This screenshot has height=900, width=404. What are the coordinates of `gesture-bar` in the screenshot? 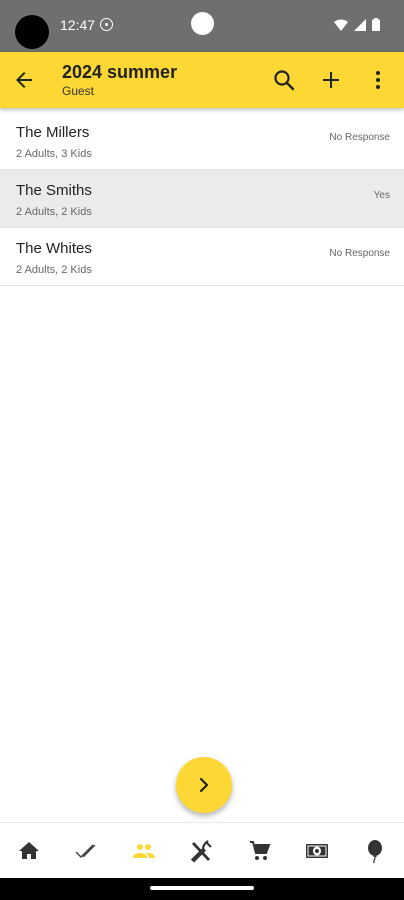 It's located at (202, 889).